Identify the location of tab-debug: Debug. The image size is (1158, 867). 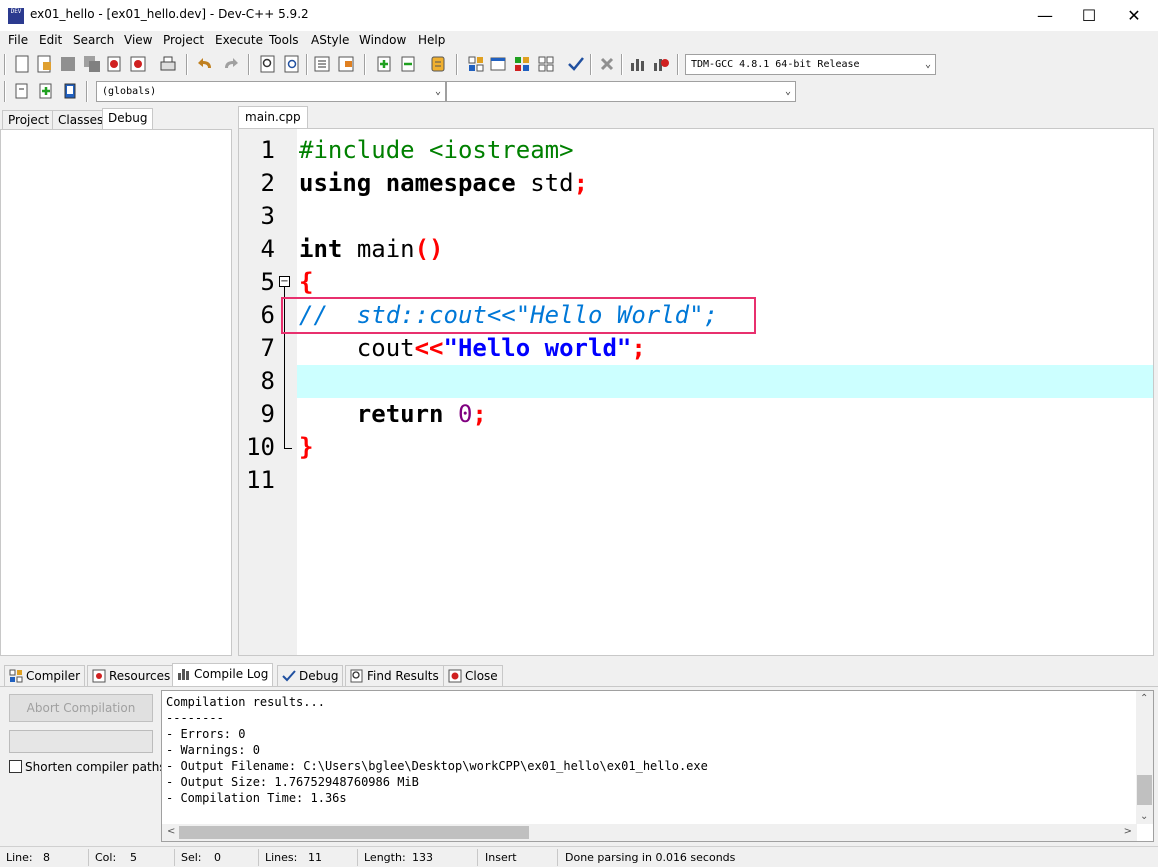
(128, 119).